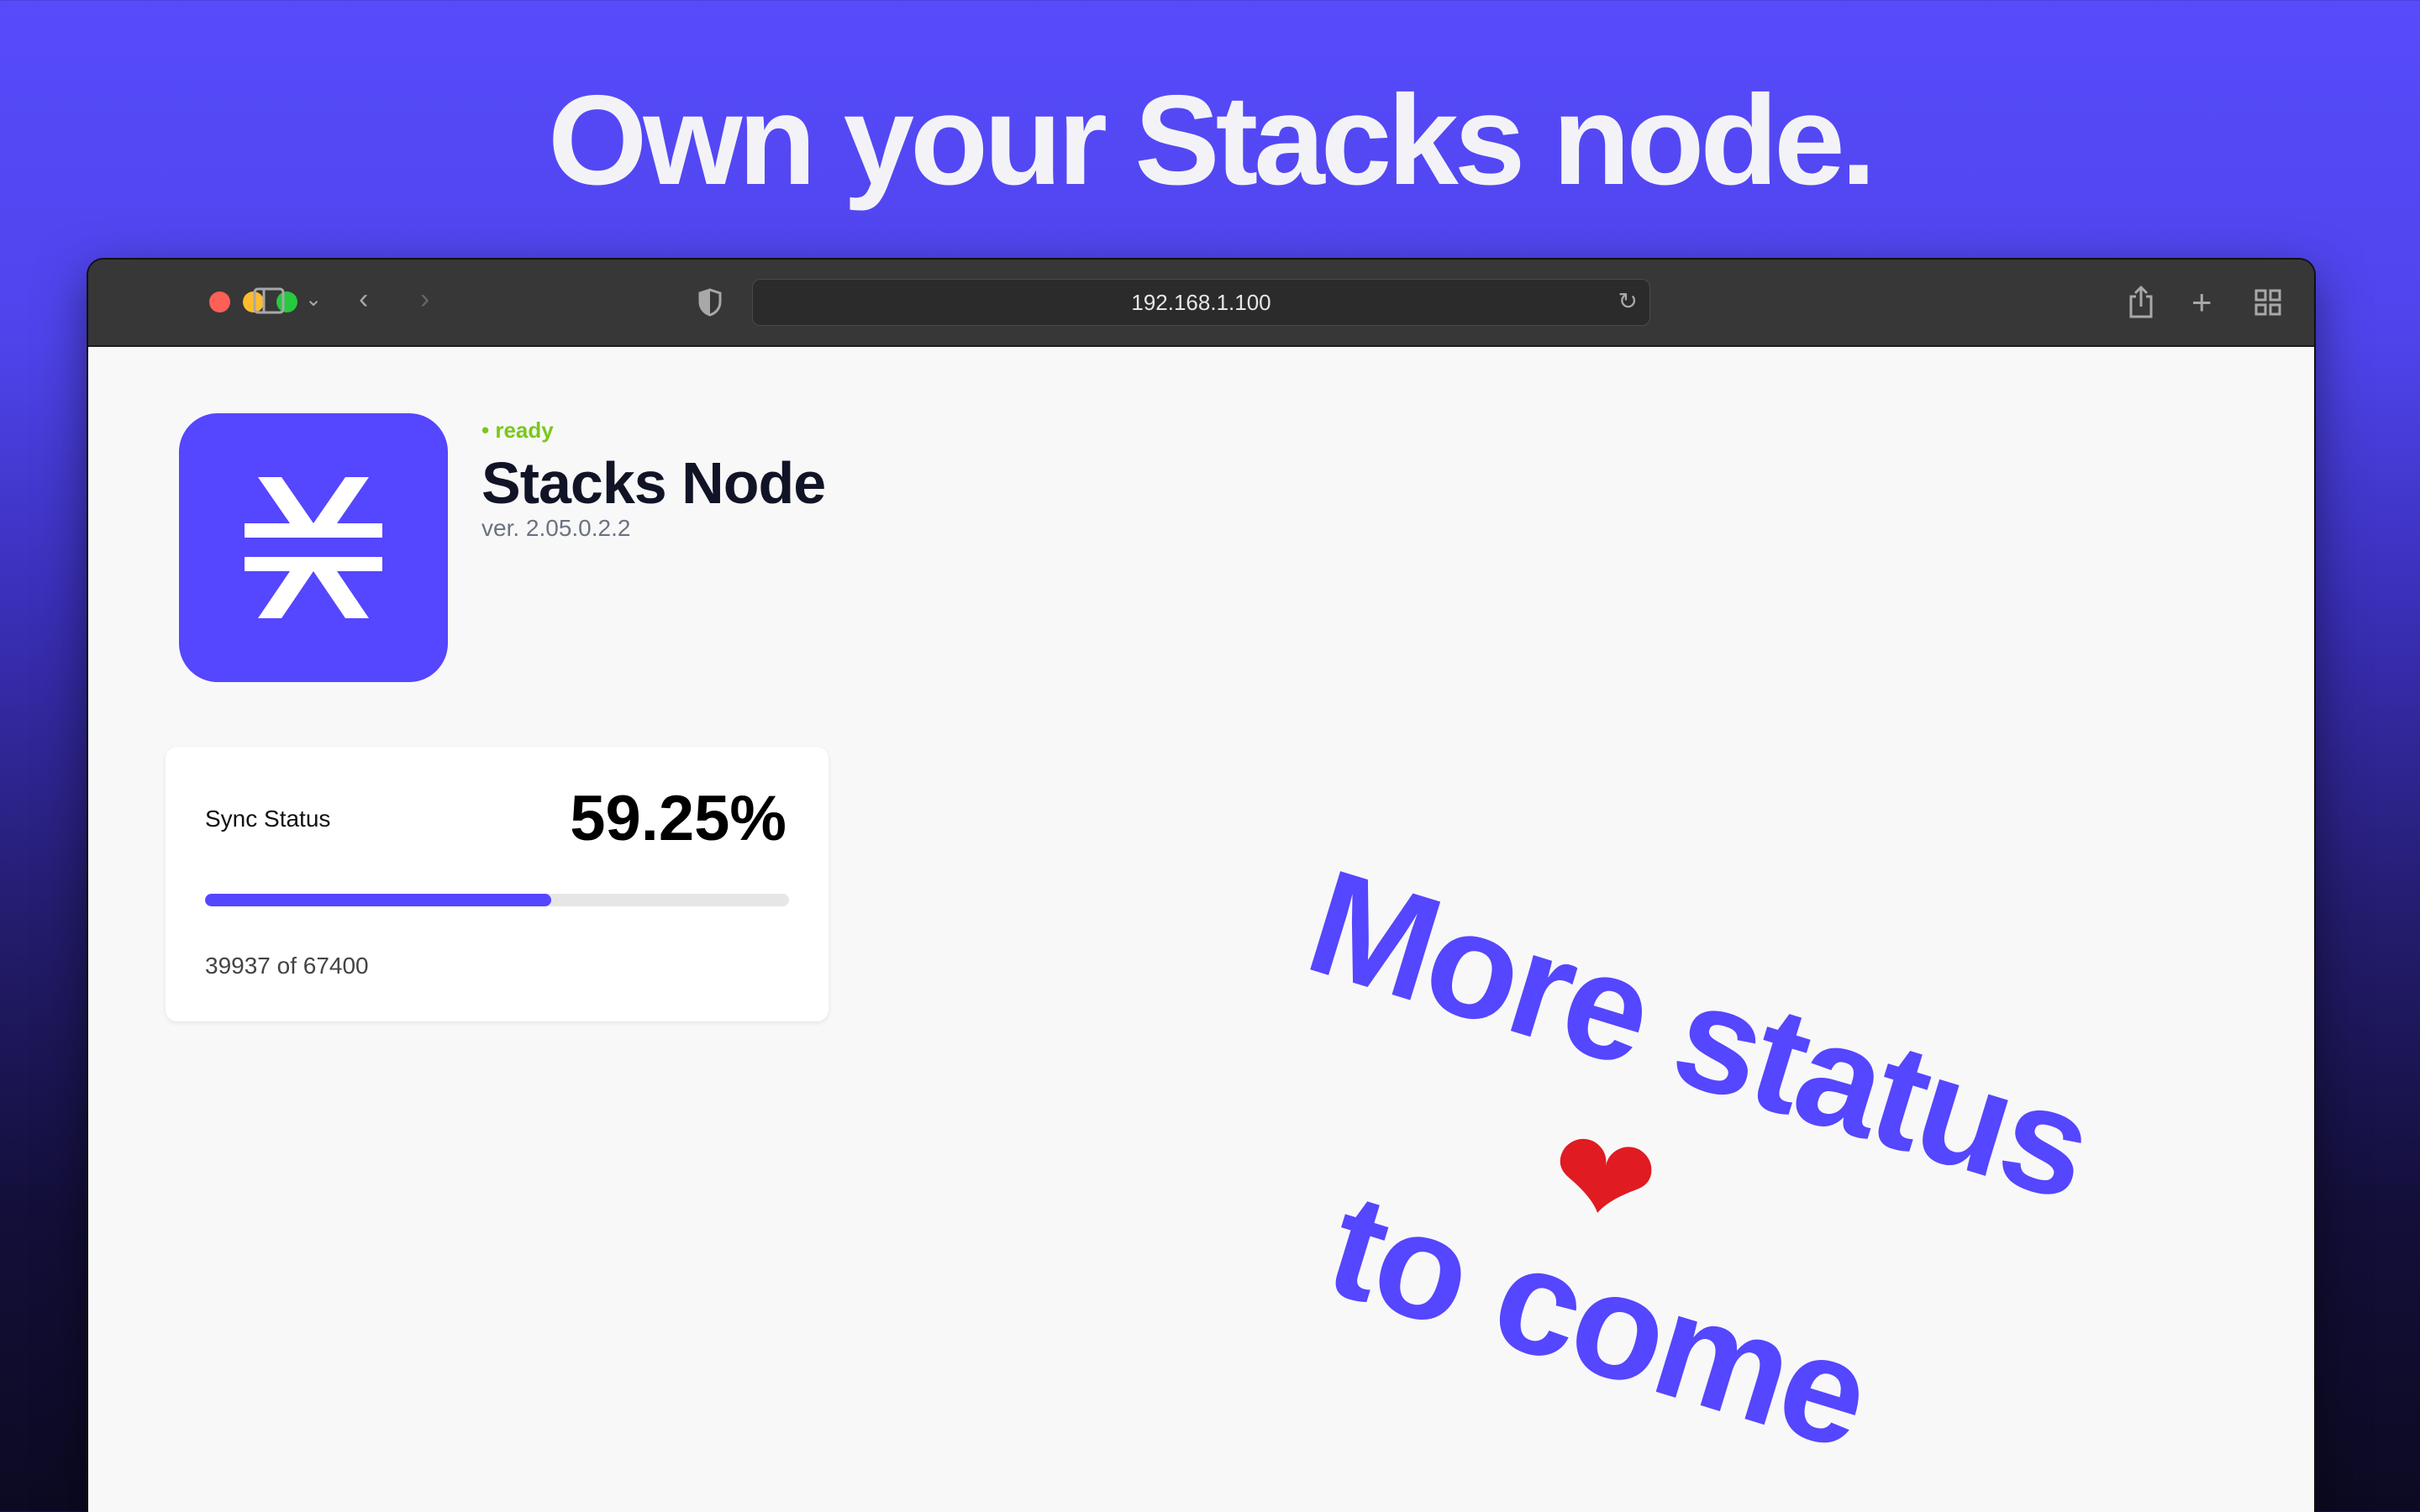 This screenshot has width=2420, height=1512. Describe the element at coordinates (363, 299) in the screenshot. I see `back-button: ‹` at that location.